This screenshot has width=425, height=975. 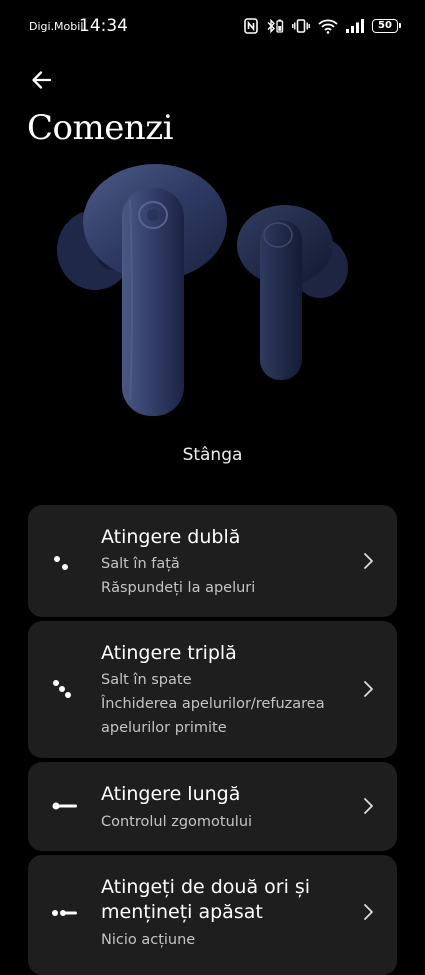 I want to click on carrier-name: Digi.Mobil, so click(x=56, y=26).